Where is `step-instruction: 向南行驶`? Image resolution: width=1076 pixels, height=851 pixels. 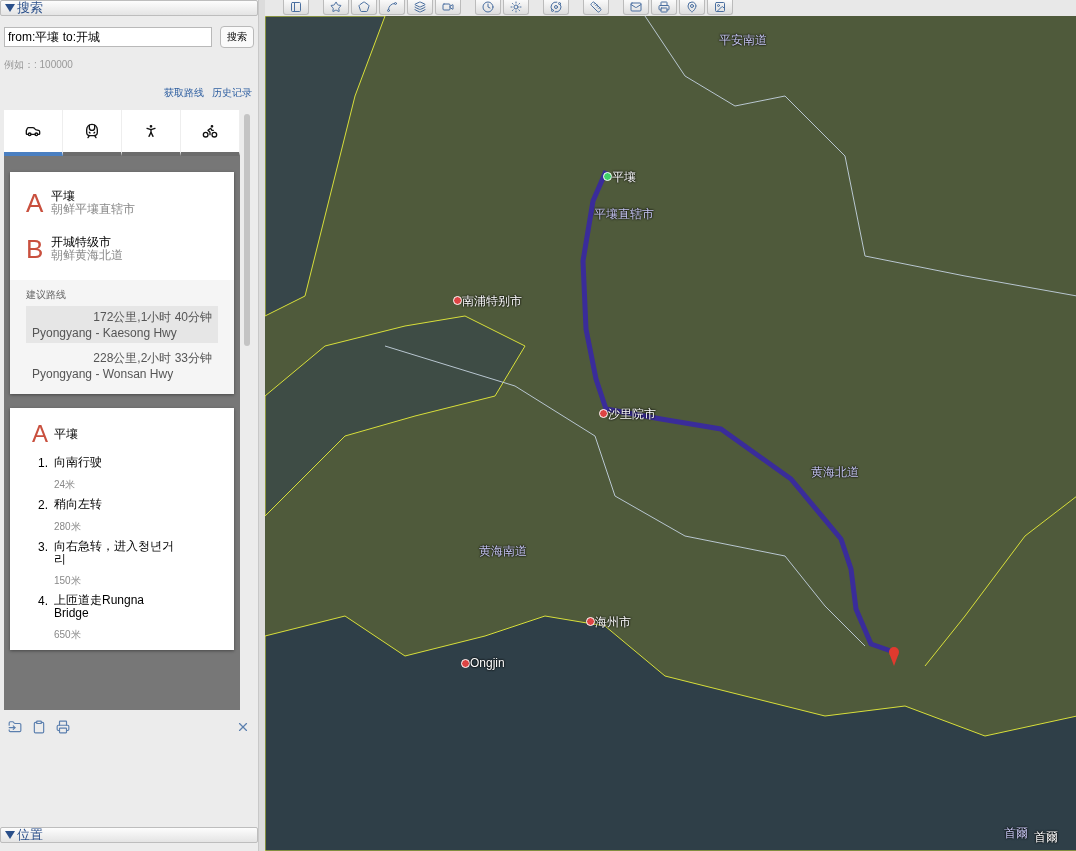
step-instruction: 向南行驶 is located at coordinates (78, 463).